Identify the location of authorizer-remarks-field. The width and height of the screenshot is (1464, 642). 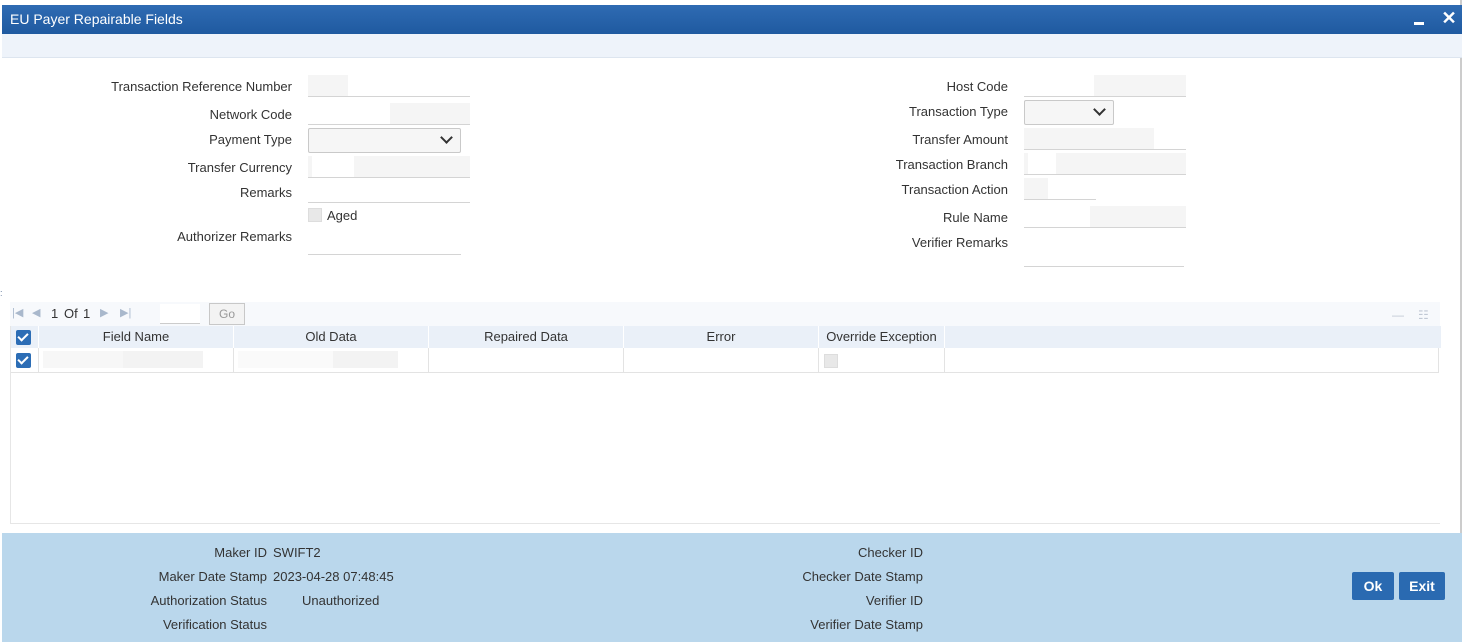
(384, 244).